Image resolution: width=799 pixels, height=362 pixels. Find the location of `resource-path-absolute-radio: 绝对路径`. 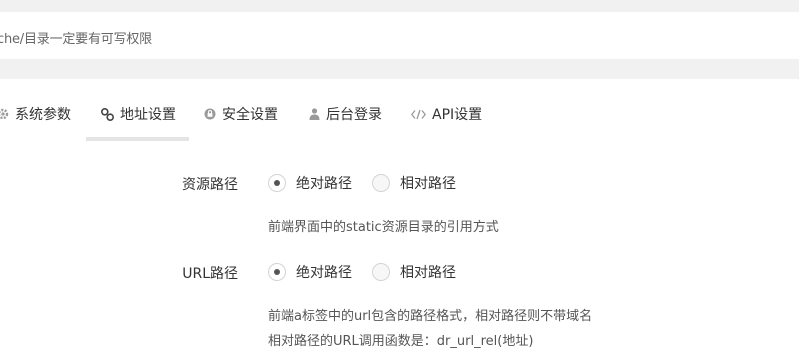

resource-path-absolute-radio: 绝对路径 is located at coordinates (310, 183).